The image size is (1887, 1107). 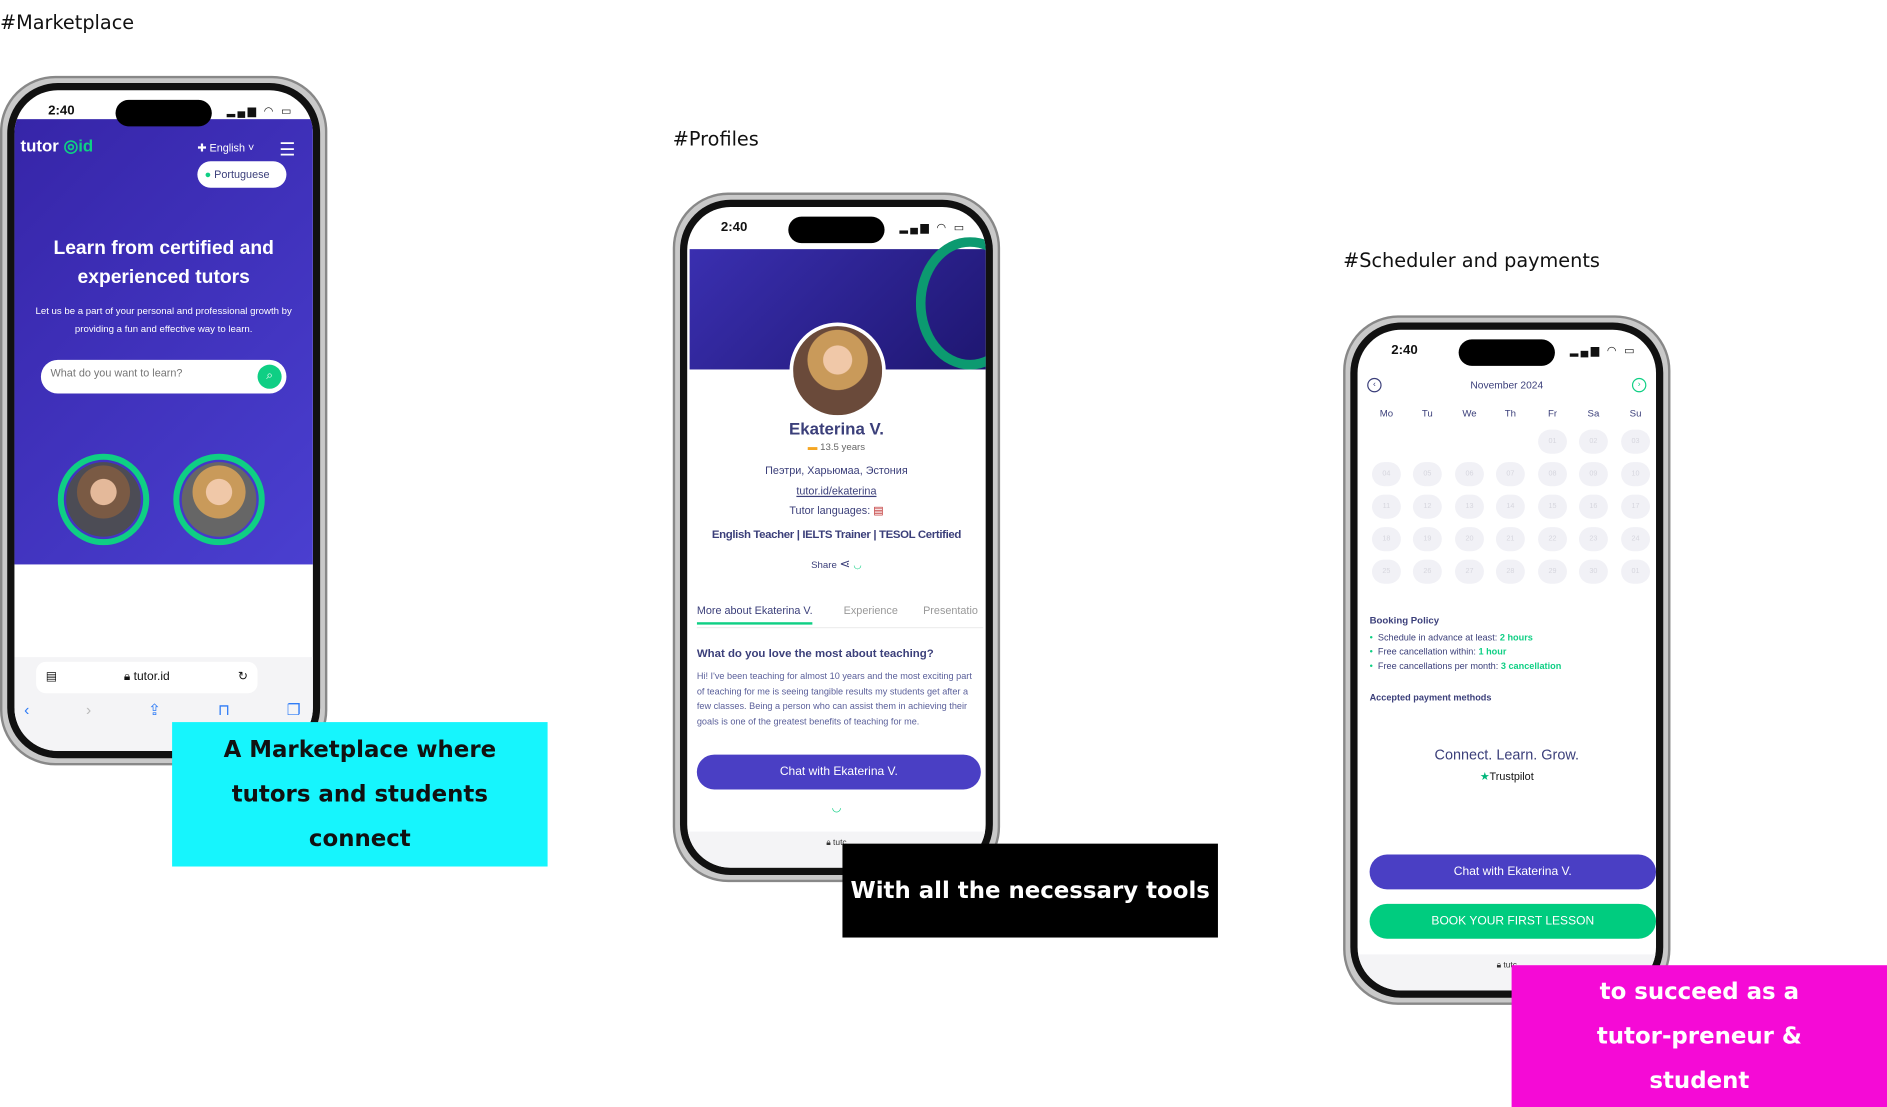 What do you see at coordinates (1593, 413) in the screenshot?
I see `weekday-label: Sa` at bounding box center [1593, 413].